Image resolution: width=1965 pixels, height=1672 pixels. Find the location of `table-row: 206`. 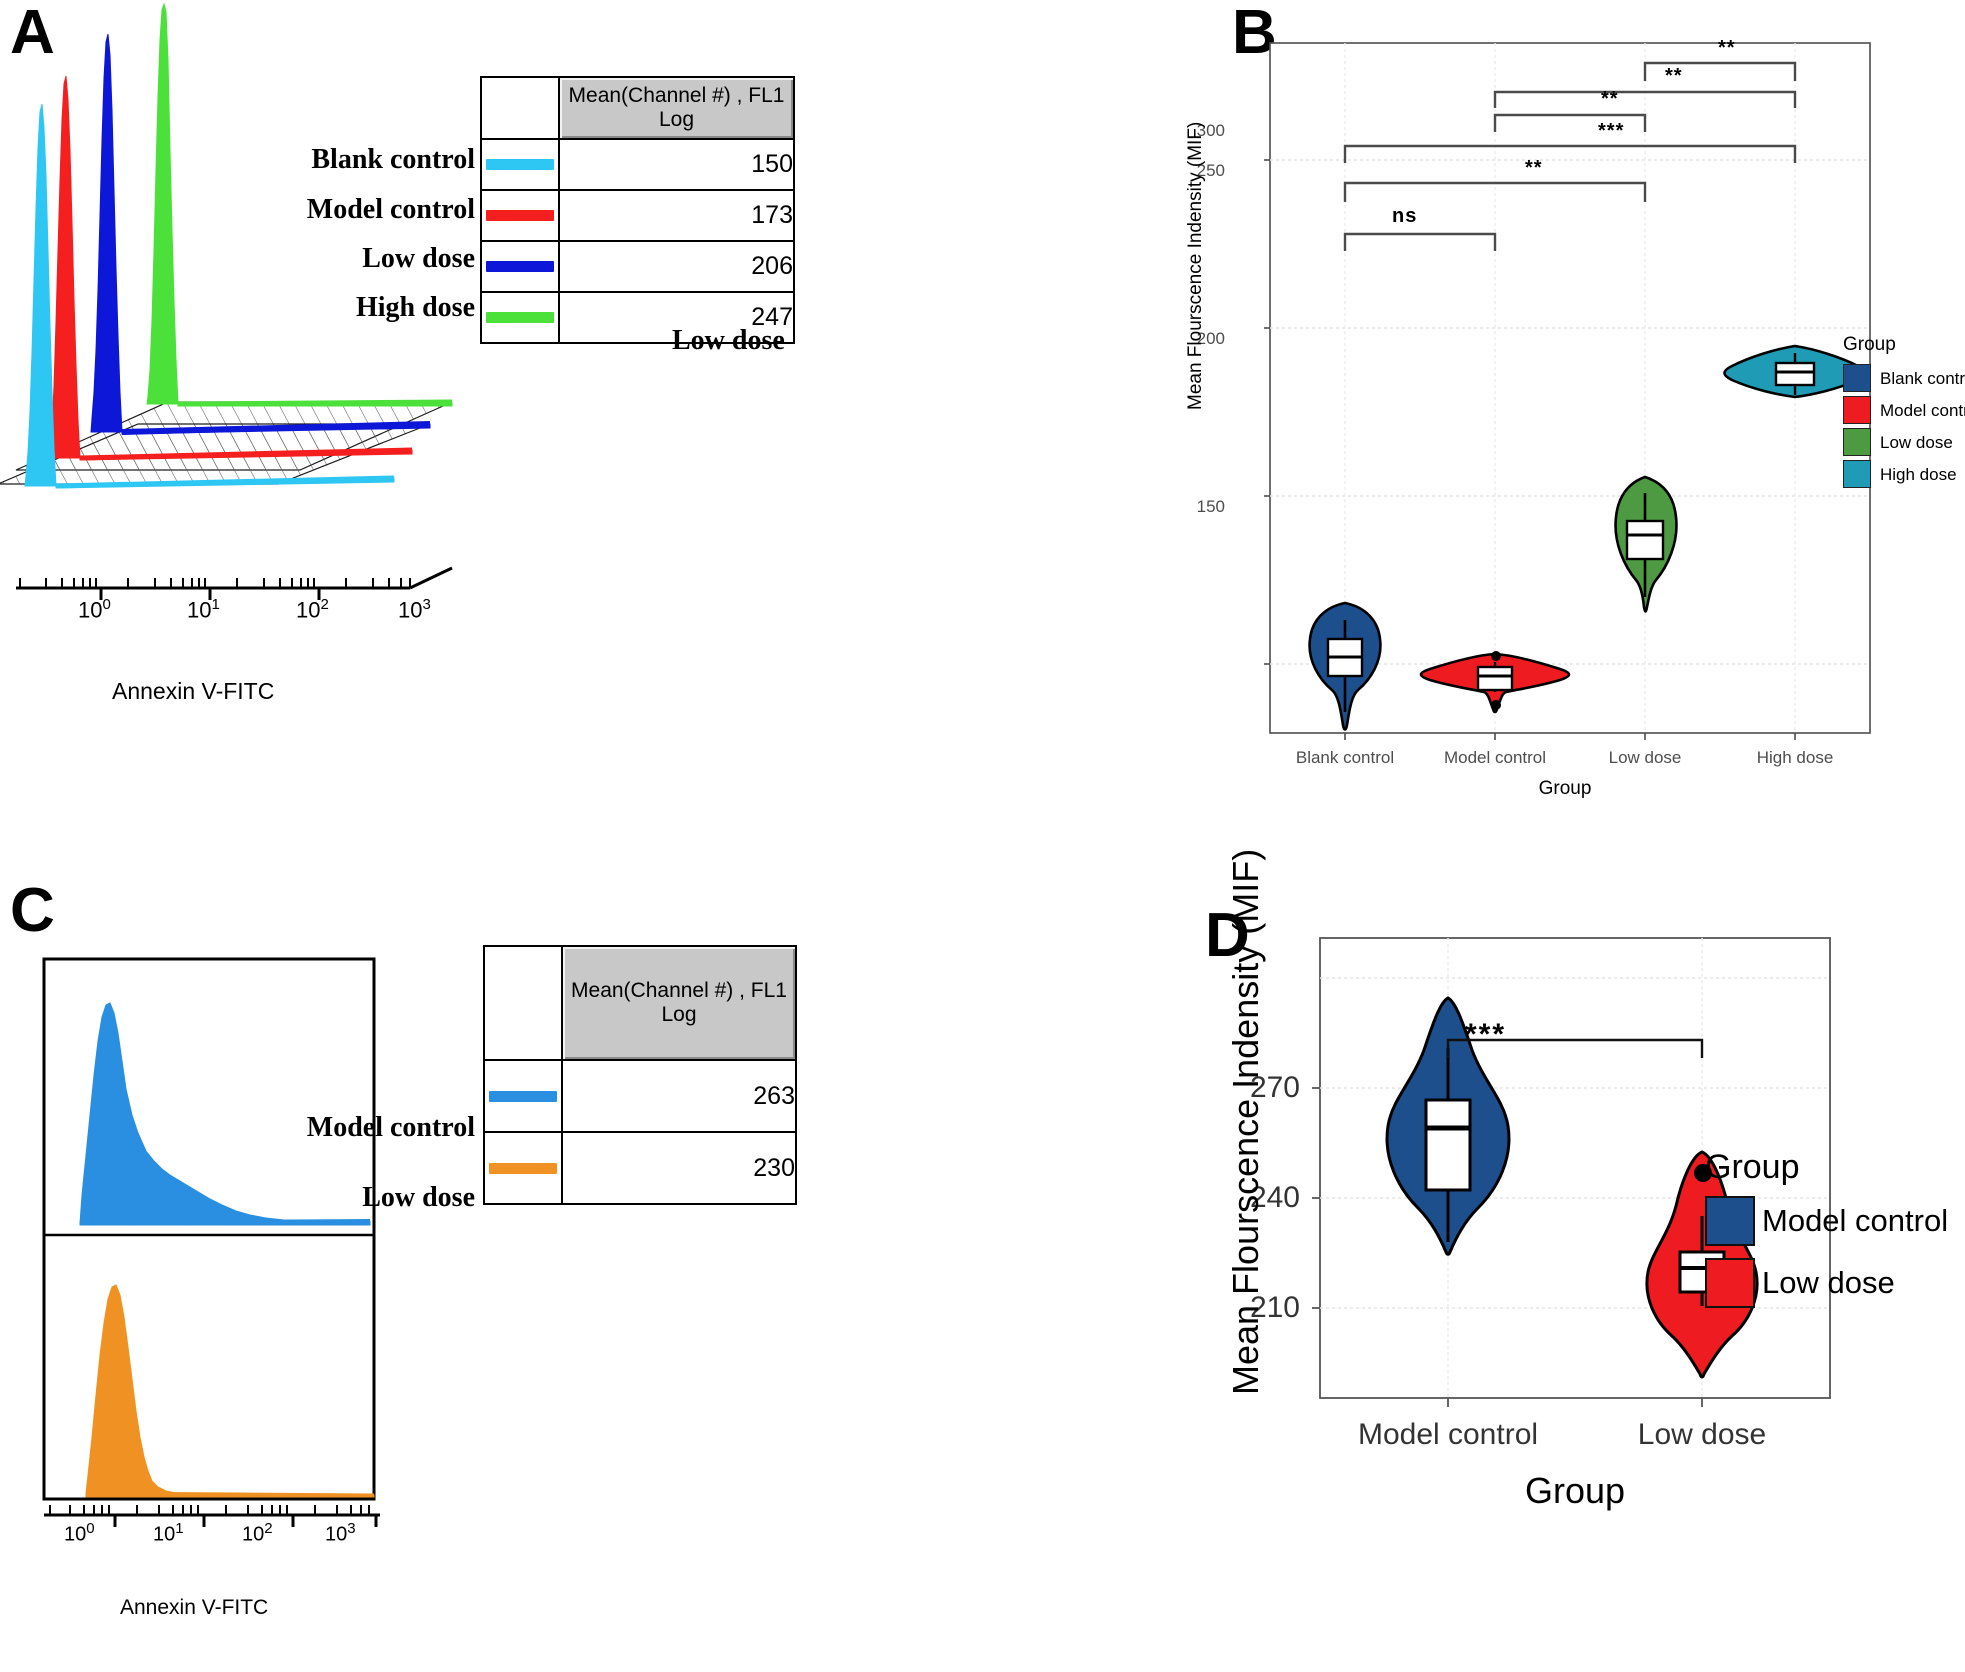

table-row: 206 is located at coordinates (637, 266).